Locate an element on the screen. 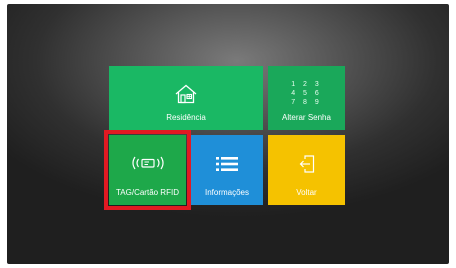 Image resolution: width=456 pixels, height=268 pixels. voltar-label: Voltar is located at coordinates (306, 192).